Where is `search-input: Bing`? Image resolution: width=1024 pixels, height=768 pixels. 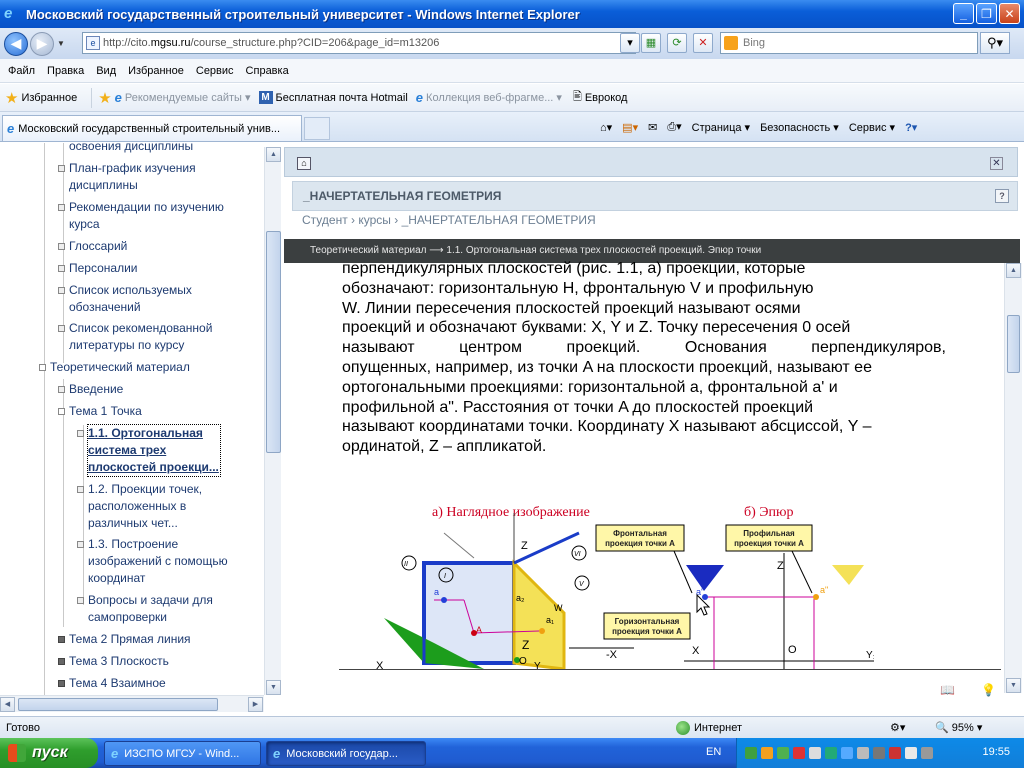 search-input: Bing is located at coordinates (849, 43).